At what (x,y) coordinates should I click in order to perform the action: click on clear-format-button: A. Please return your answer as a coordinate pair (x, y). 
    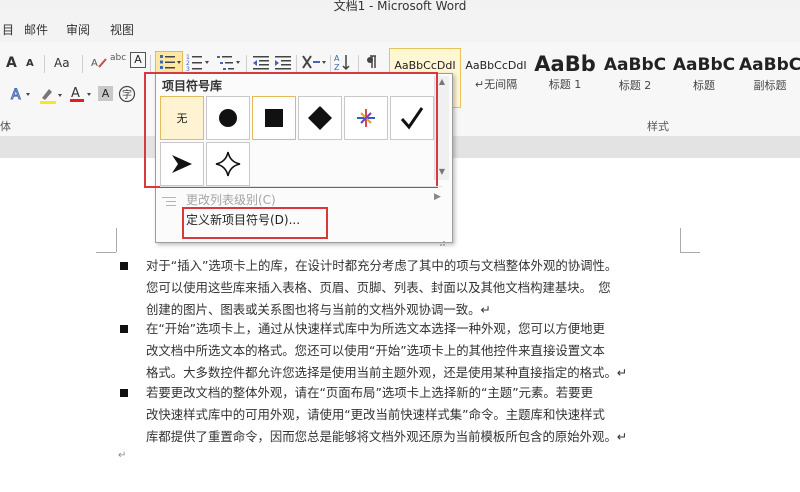
    Looking at the image, I should click on (99, 64).